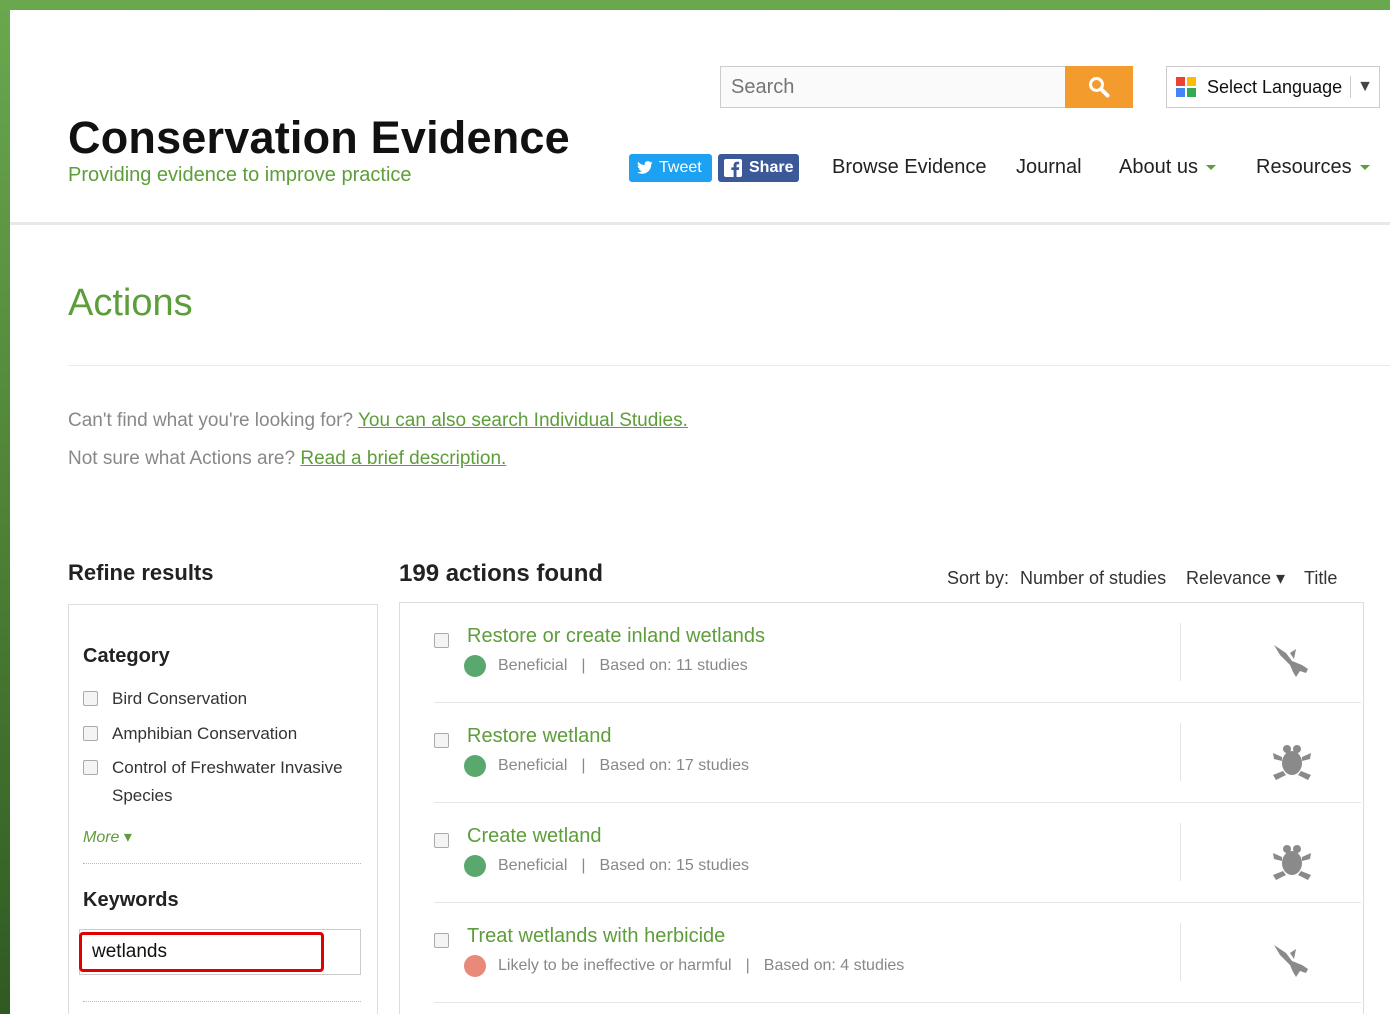 This screenshot has height=1014, width=1390. Describe the element at coordinates (729, 365) in the screenshot. I see `title-divider` at that location.